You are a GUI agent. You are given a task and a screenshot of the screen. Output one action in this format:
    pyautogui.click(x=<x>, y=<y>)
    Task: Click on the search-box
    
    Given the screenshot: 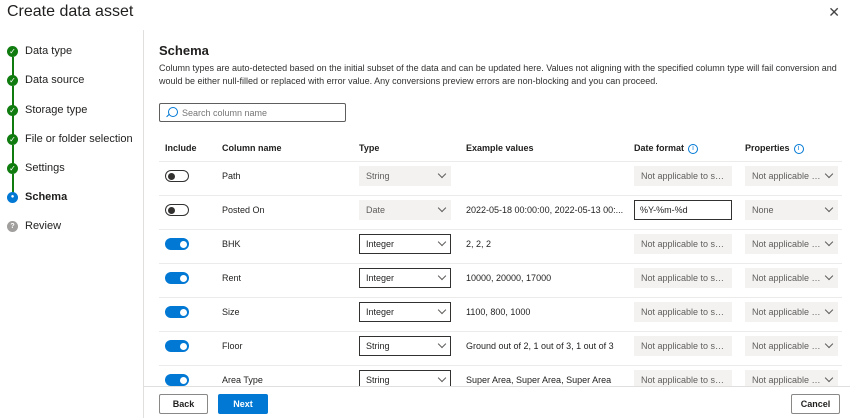 What is the action you would take?
    pyautogui.click(x=252, y=112)
    